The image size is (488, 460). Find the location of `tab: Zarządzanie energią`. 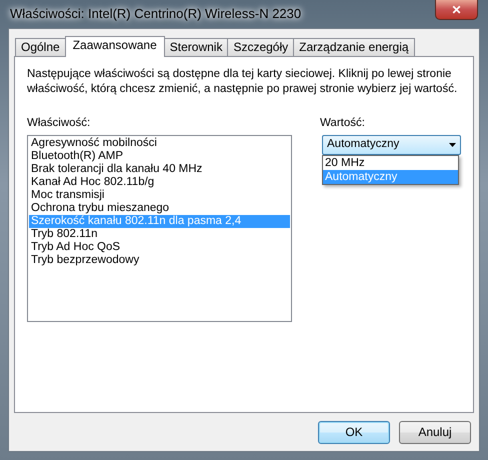

tab: Zarządzanie energią is located at coordinates (354, 47).